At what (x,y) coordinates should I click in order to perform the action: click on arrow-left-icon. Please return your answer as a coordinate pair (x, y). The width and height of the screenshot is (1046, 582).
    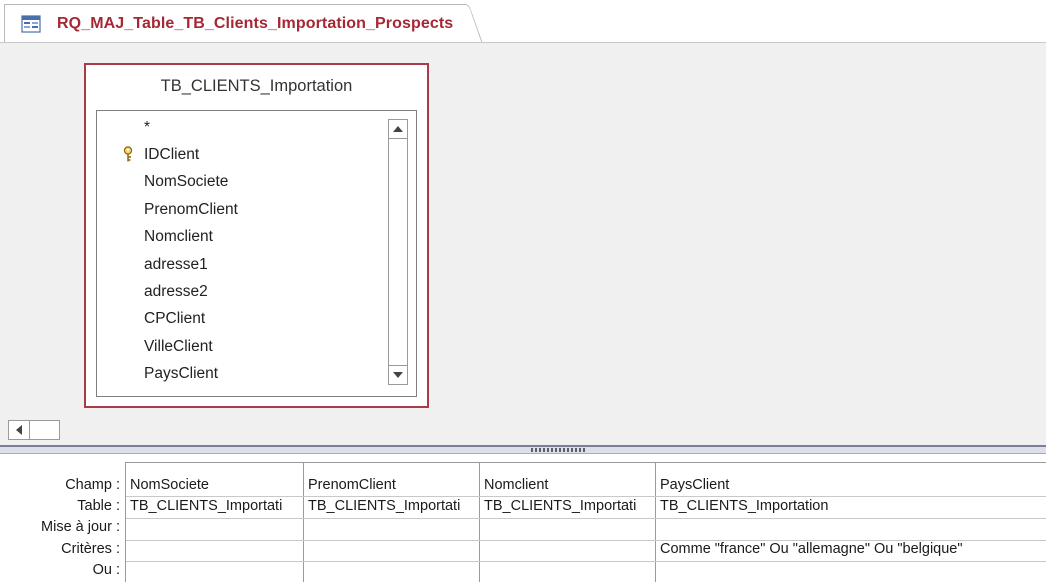
    Looking at the image, I should click on (19, 430).